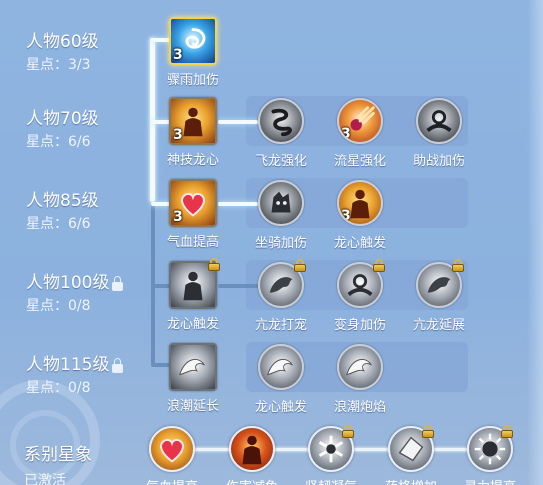 This screenshot has height=485, width=543. What do you see at coordinates (360, 296) in the screenshot?
I see `skill-node-t100-2: 变身加伤` at bounding box center [360, 296].